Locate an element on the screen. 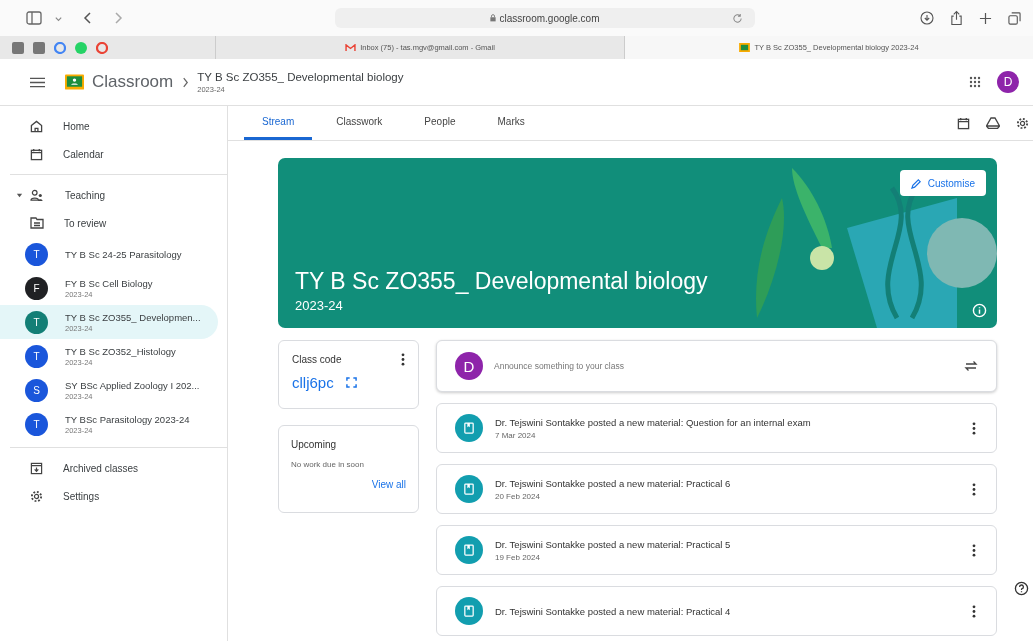  app-name: Classroom is located at coordinates (133, 82).